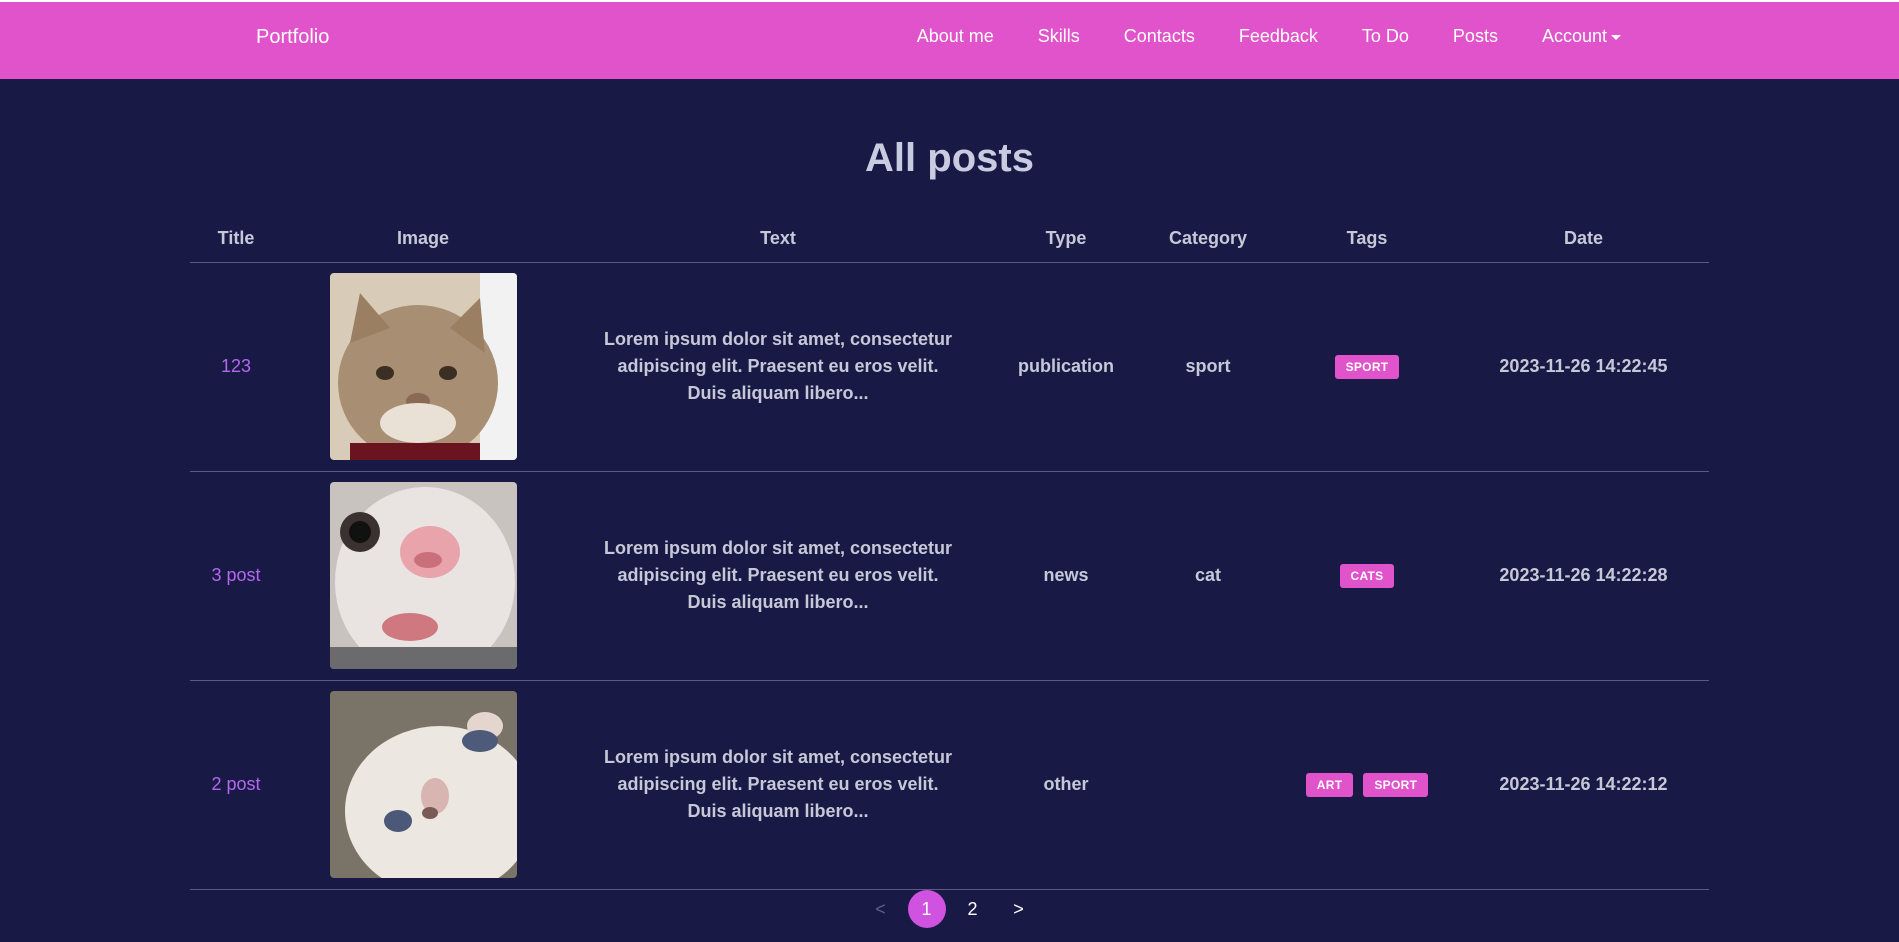 The width and height of the screenshot is (1899, 942). What do you see at coordinates (236, 785) in the screenshot?
I see `post-title-link: 2 post` at bounding box center [236, 785].